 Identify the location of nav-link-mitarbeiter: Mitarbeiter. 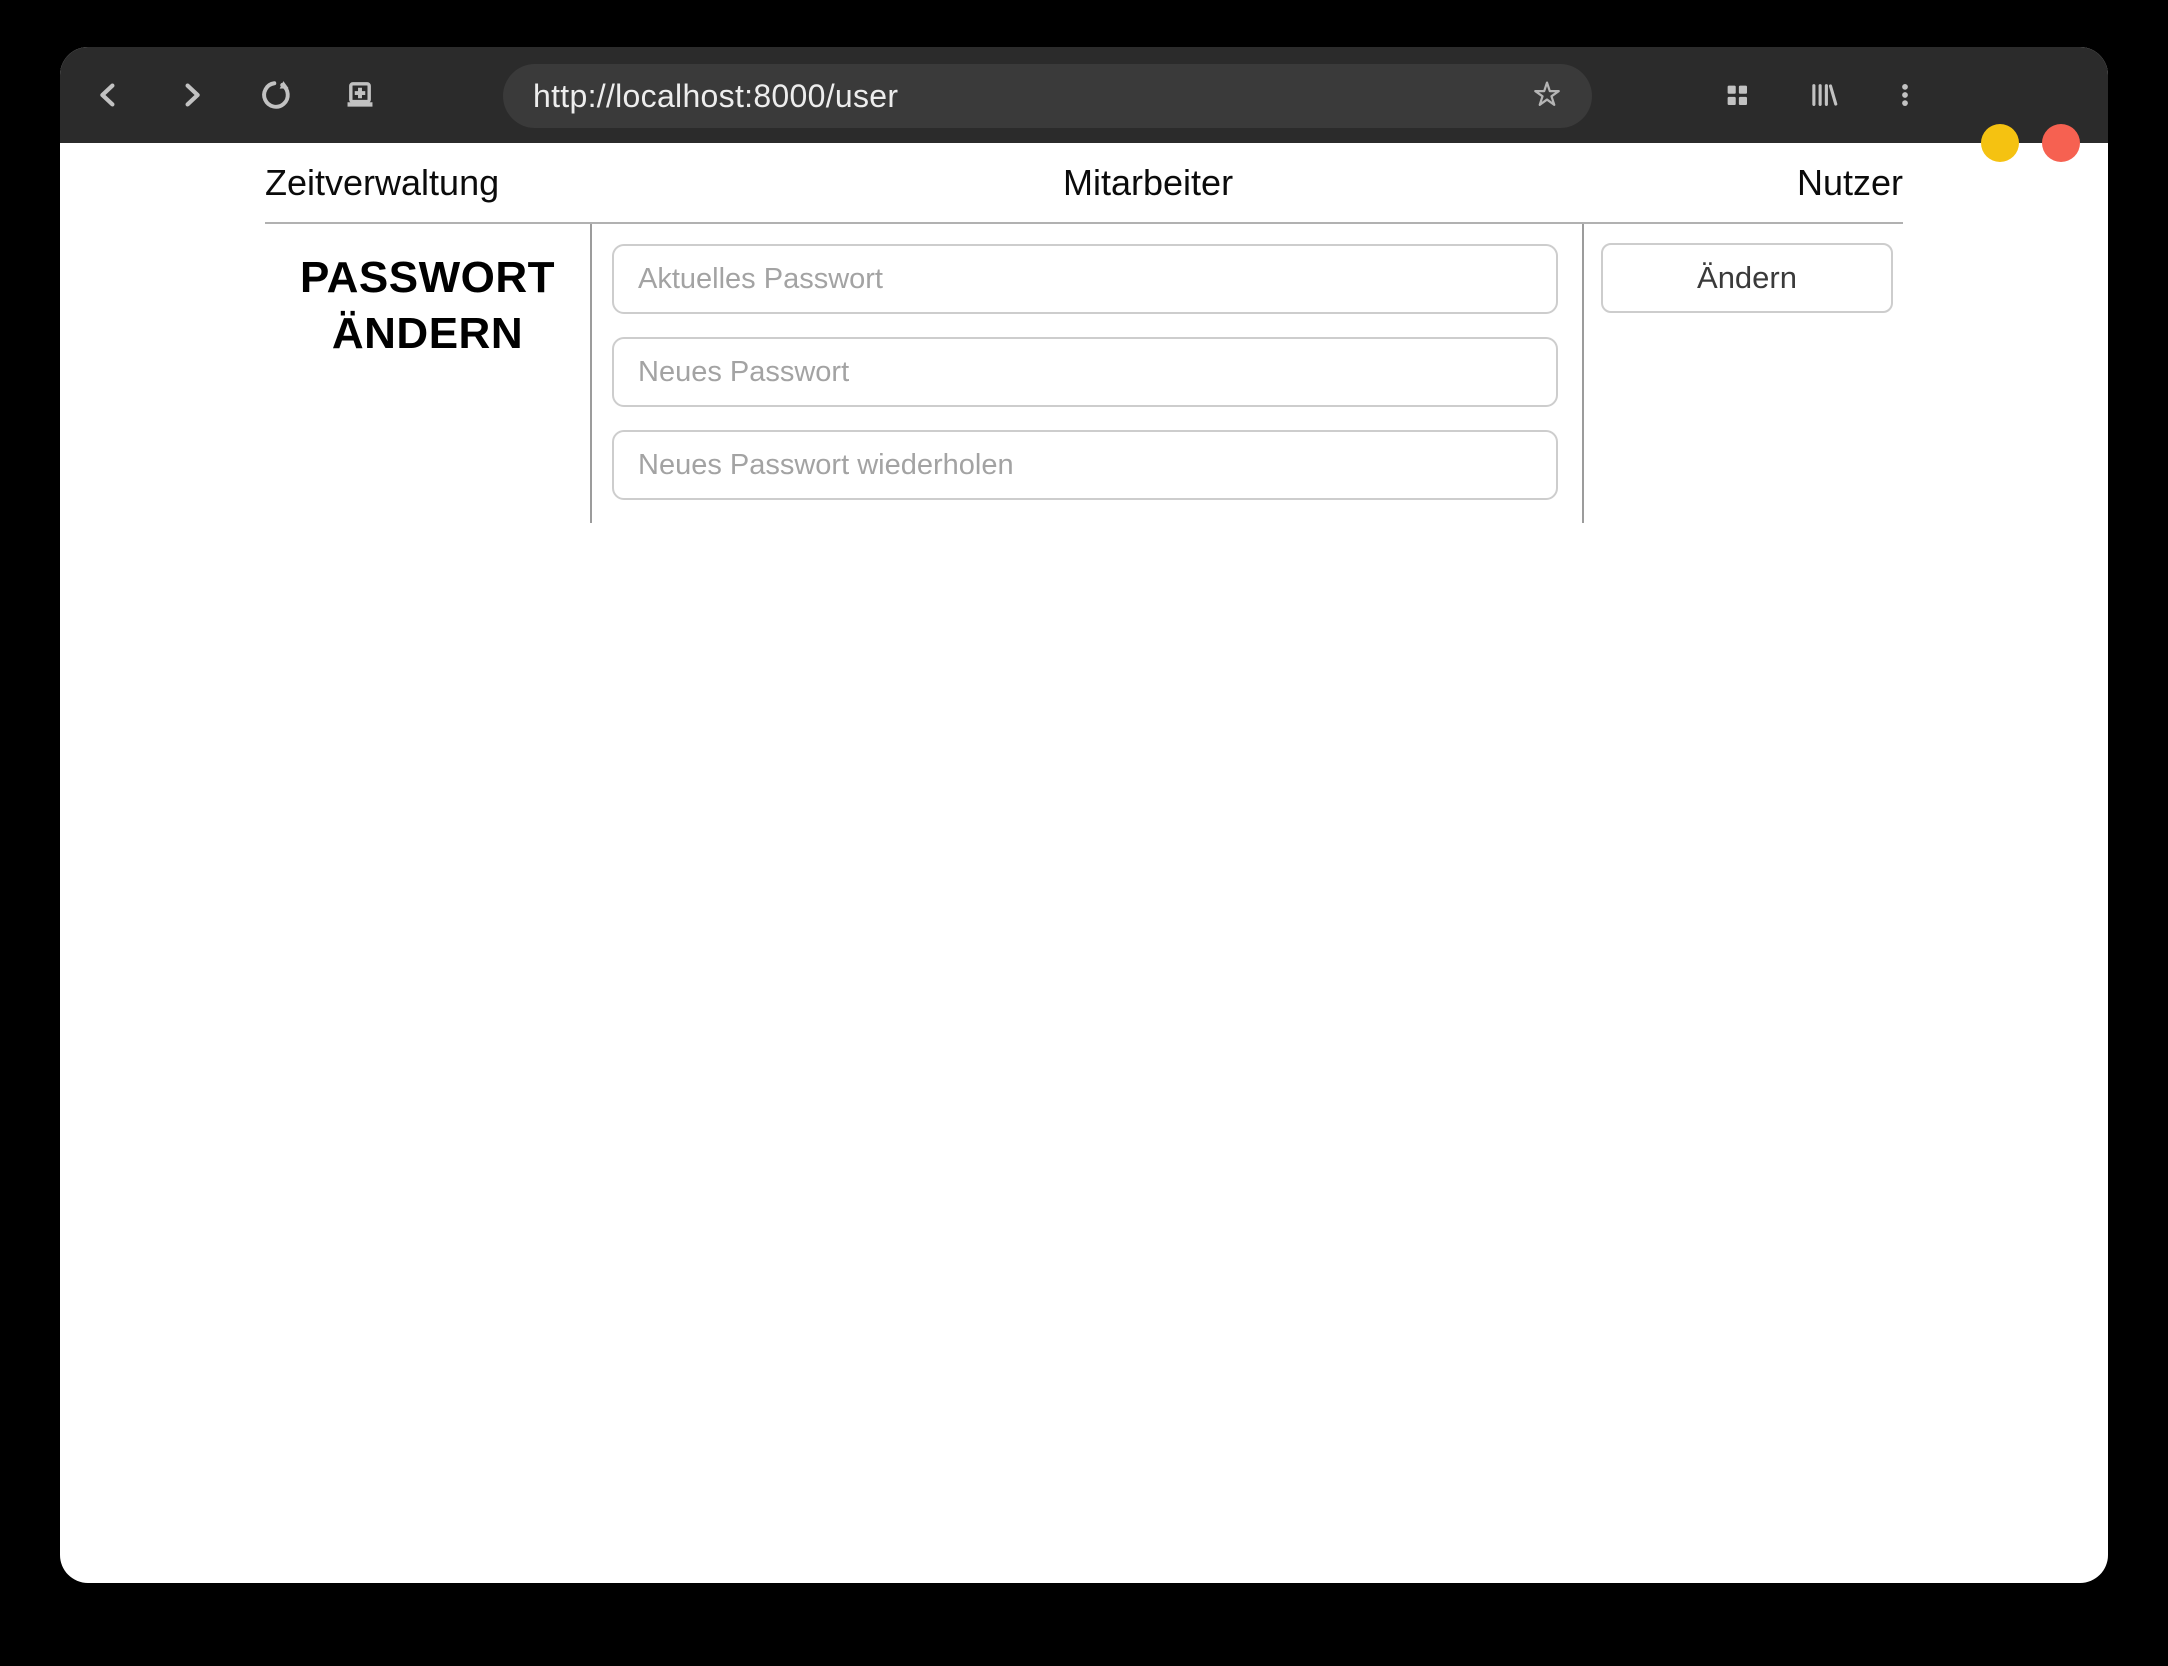
(1148, 183).